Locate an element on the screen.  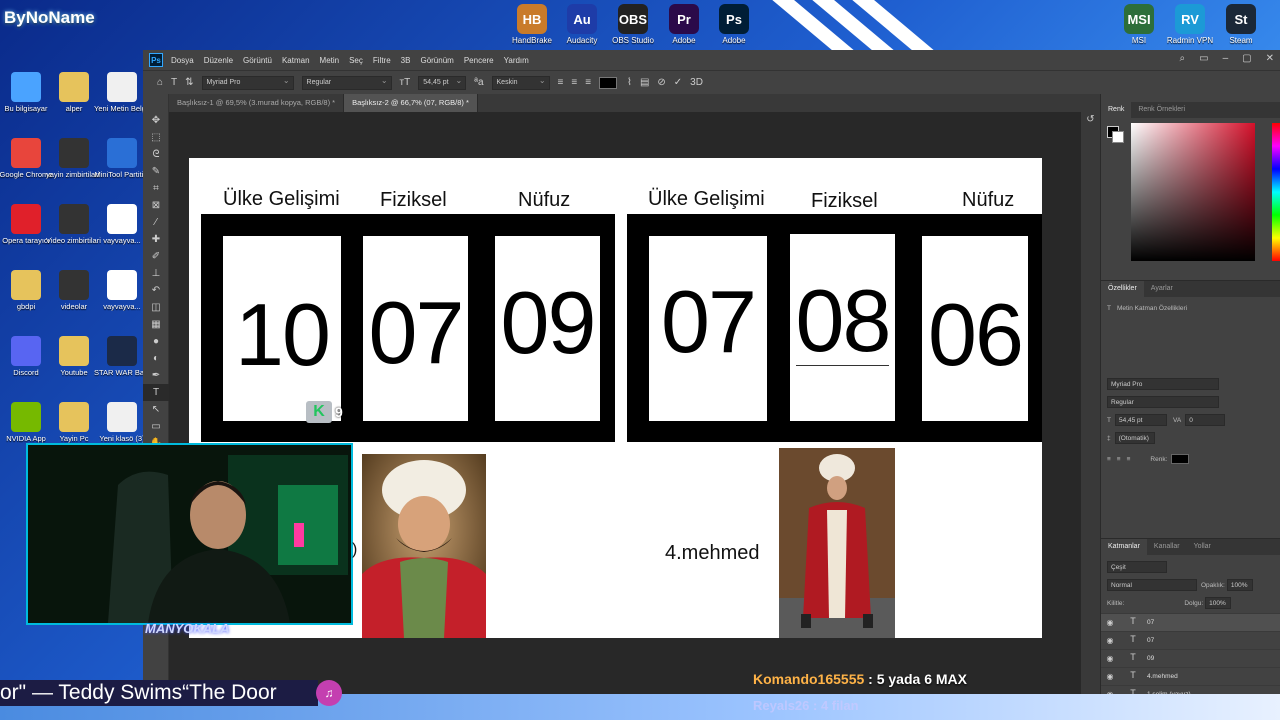
layer-row: ◉ T 4.mehmed is located at coordinates (1190, 676).